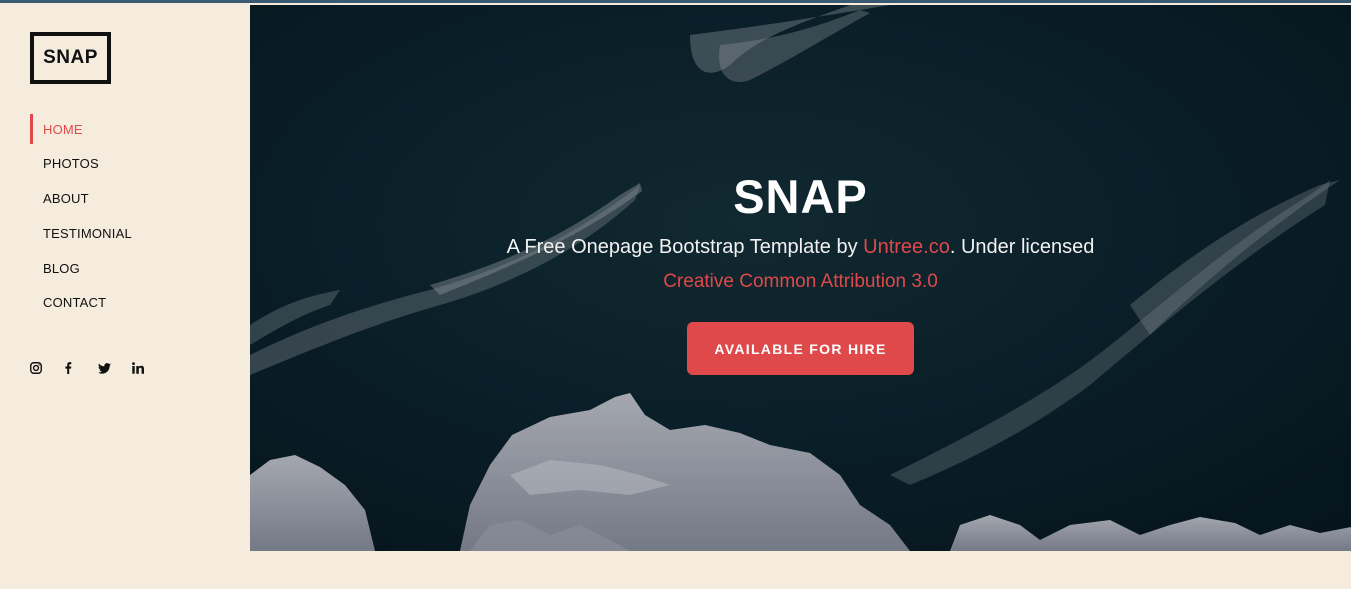 This screenshot has width=1351, height=589. Describe the element at coordinates (66, 199) in the screenshot. I see `nav-item-label: ABOUT` at that location.